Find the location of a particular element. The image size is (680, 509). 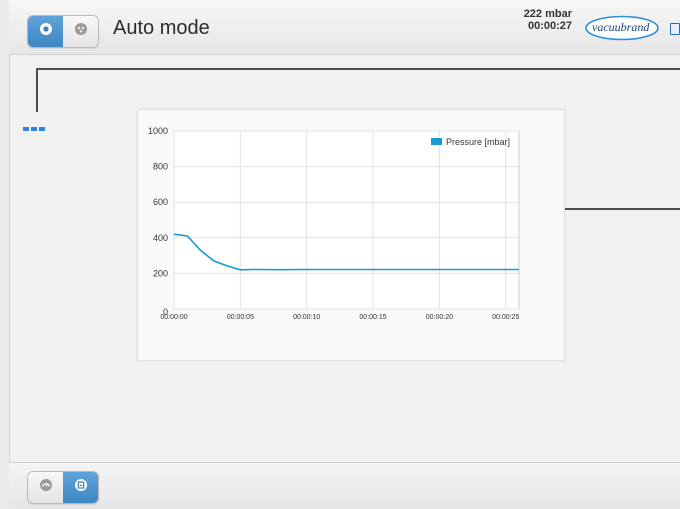

y-tick-label: 600 is located at coordinates (160, 202).